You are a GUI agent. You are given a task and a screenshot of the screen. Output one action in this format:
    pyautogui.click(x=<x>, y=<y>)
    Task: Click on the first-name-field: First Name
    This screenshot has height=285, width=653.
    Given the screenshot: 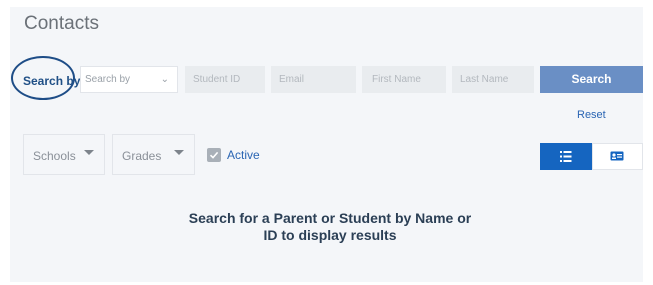 What is the action you would take?
    pyautogui.click(x=404, y=79)
    